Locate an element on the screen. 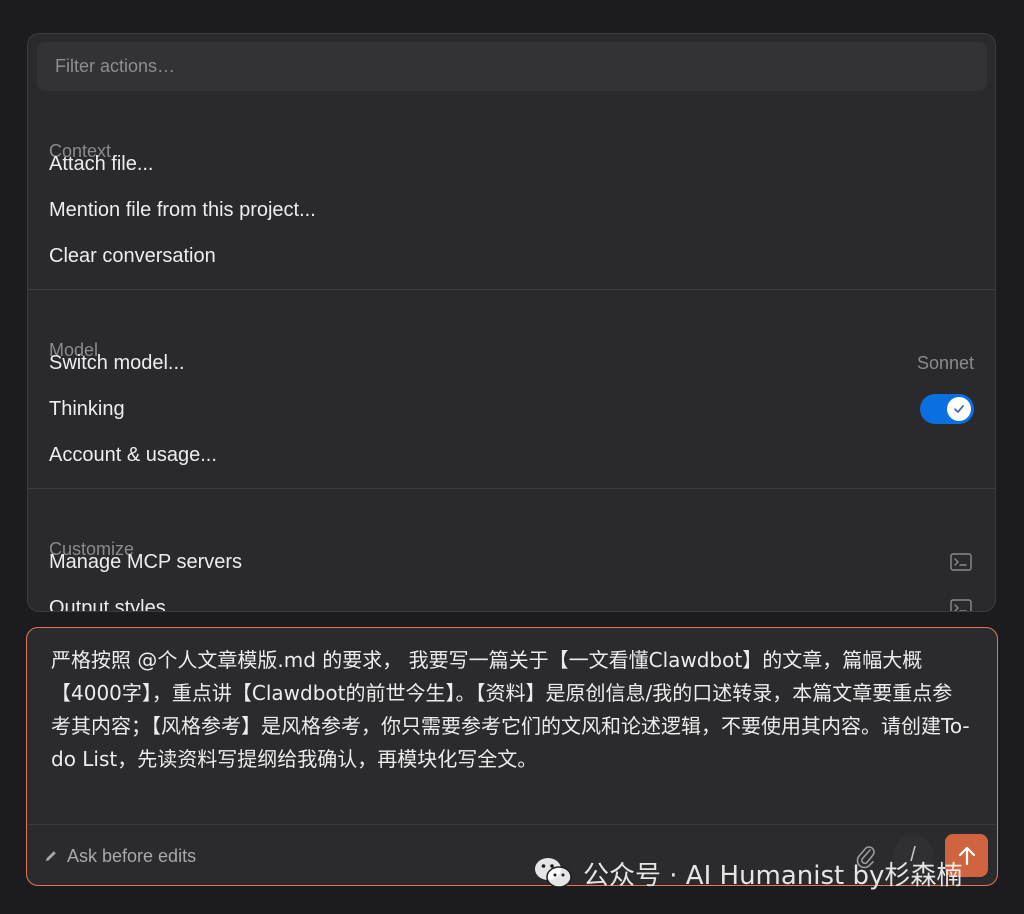  thinking-toggle is located at coordinates (947, 409).